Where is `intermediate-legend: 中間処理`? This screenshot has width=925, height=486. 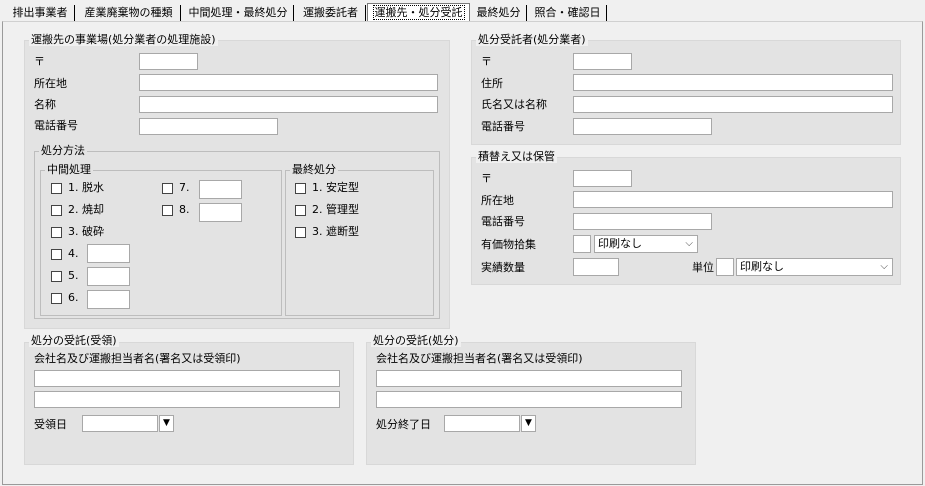
intermediate-legend: 中間処理 is located at coordinates (69, 169).